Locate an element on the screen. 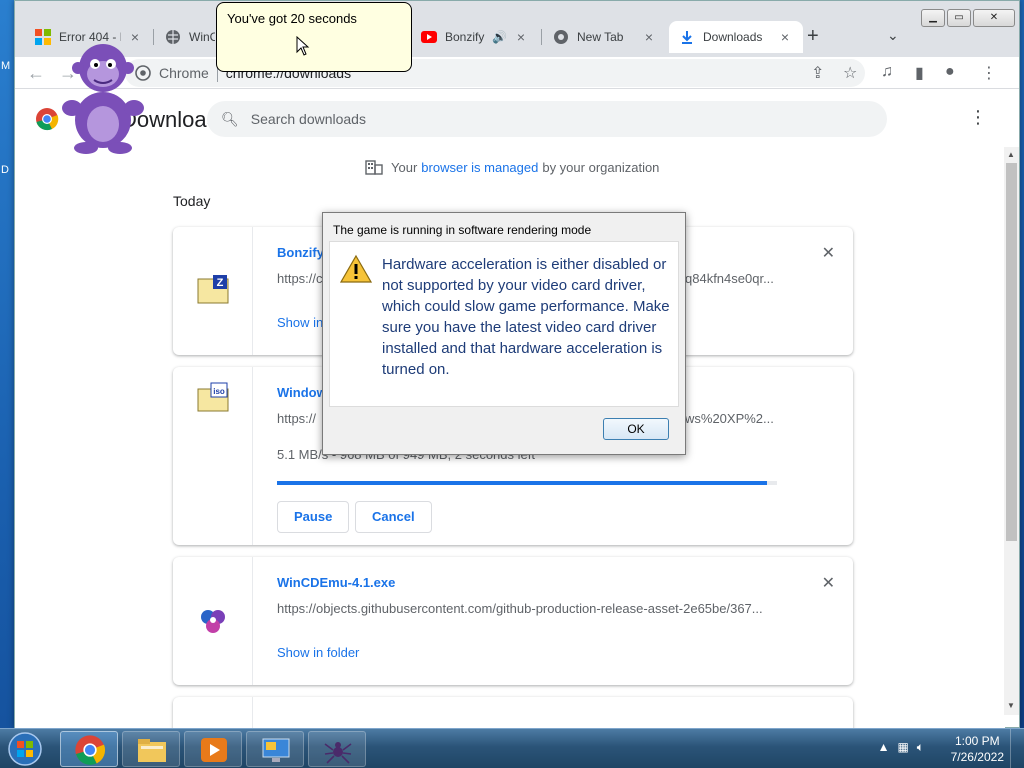  start-orb-icon is located at coordinates (25, 749).